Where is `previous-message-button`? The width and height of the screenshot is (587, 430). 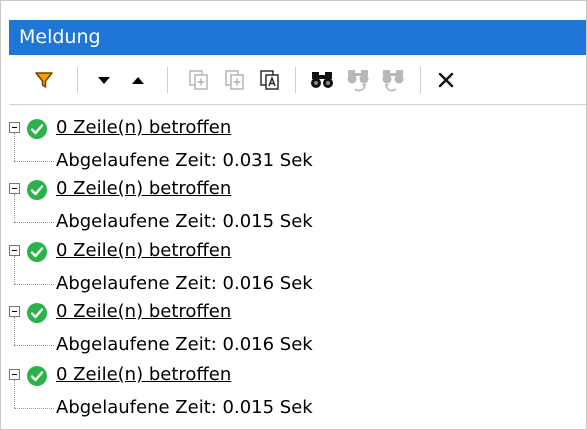
previous-message-button is located at coordinates (138, 80).